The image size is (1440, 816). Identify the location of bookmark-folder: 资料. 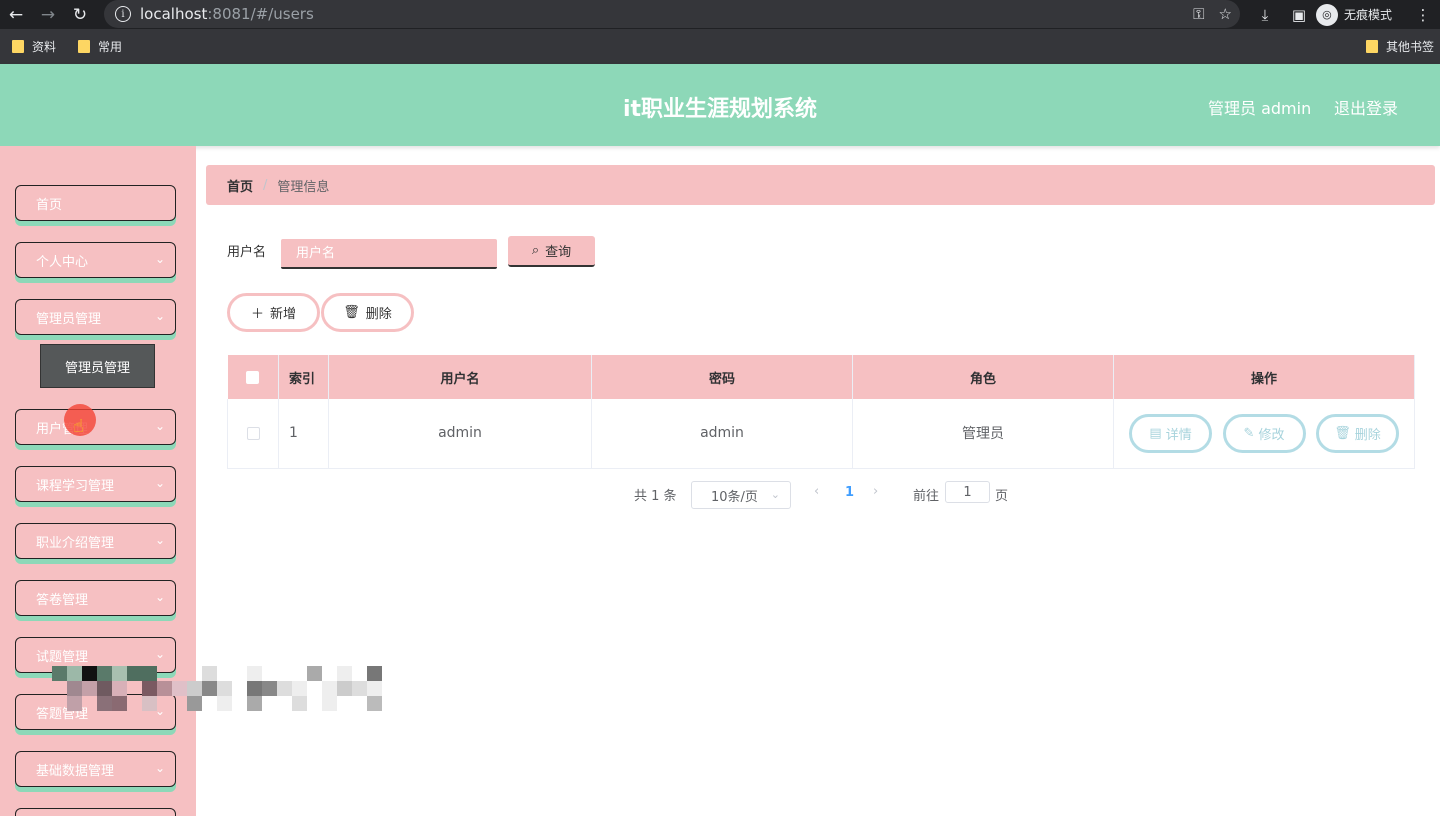
(34, 46).